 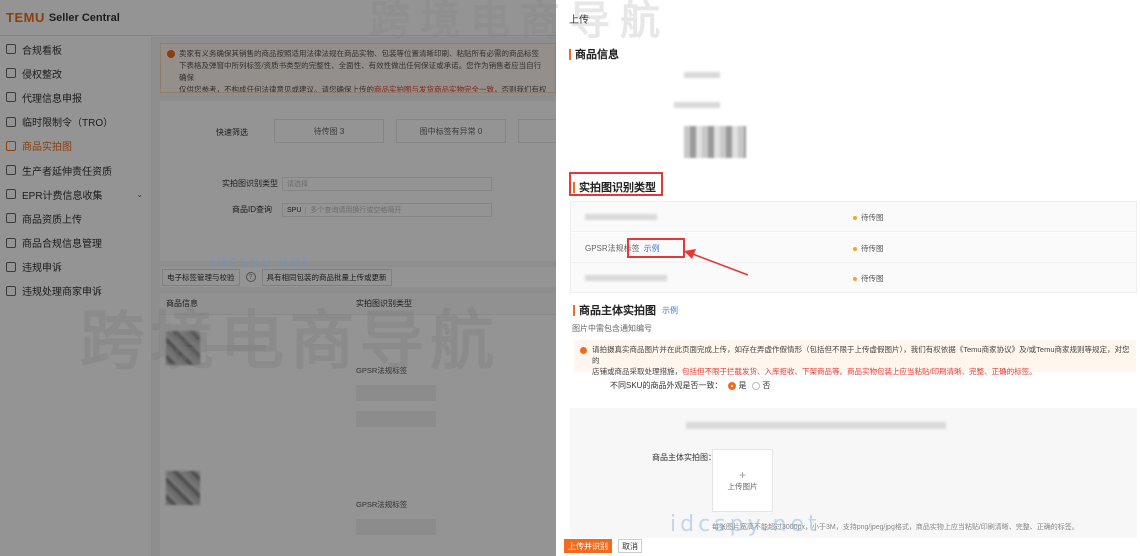 I want to click on upload-area, so click(x=853, y=473).